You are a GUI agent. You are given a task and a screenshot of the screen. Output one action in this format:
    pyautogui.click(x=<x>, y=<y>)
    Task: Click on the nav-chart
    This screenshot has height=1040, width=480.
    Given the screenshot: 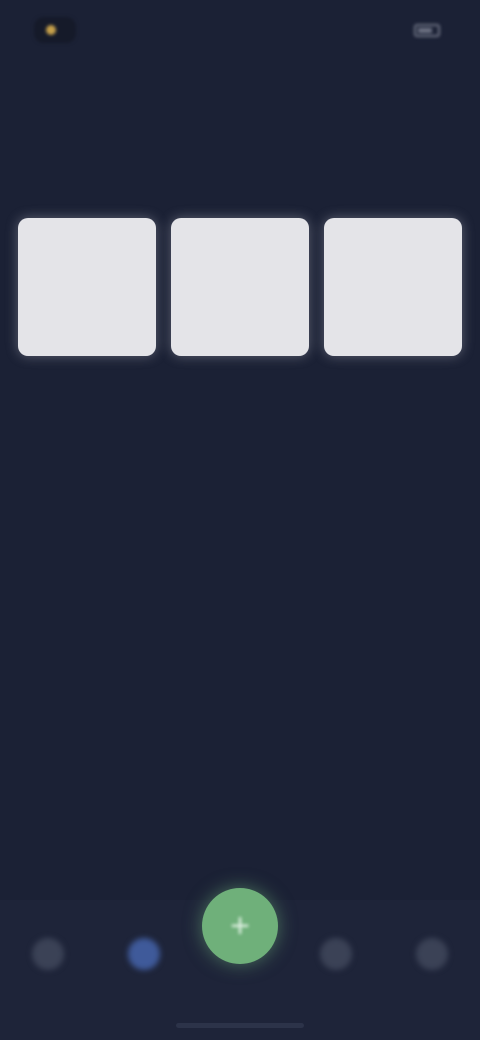 What is the action you would take?
    pyautogui.click(x=336, y=954)
    